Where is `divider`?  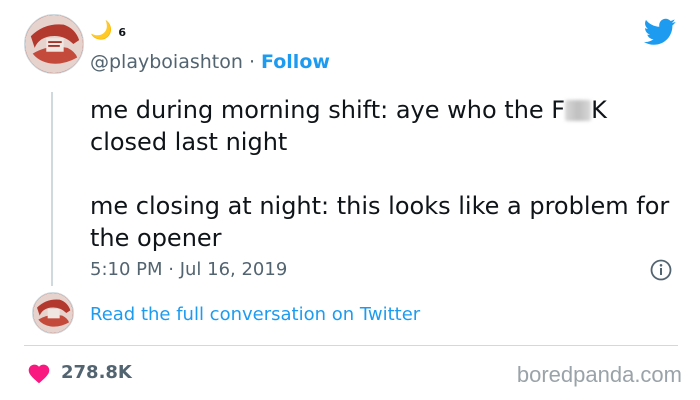 divider is located at coordinates (351, 345).